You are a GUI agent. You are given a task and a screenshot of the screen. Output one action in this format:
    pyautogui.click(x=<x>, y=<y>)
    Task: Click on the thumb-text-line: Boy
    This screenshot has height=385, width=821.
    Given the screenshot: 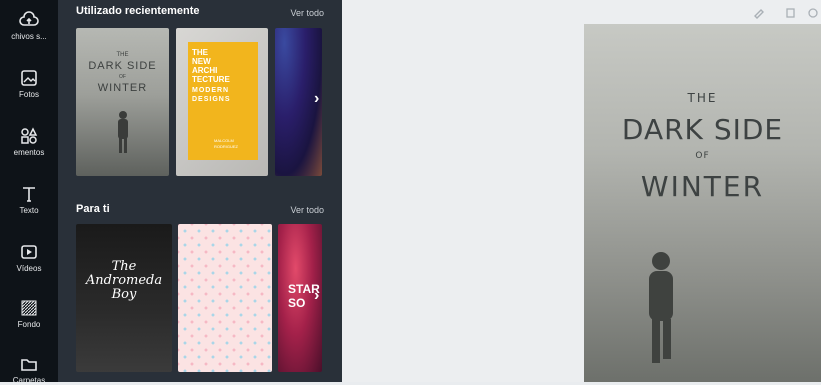 What is the action you would take?
    pyautogui.click(x=124, y=294)
    